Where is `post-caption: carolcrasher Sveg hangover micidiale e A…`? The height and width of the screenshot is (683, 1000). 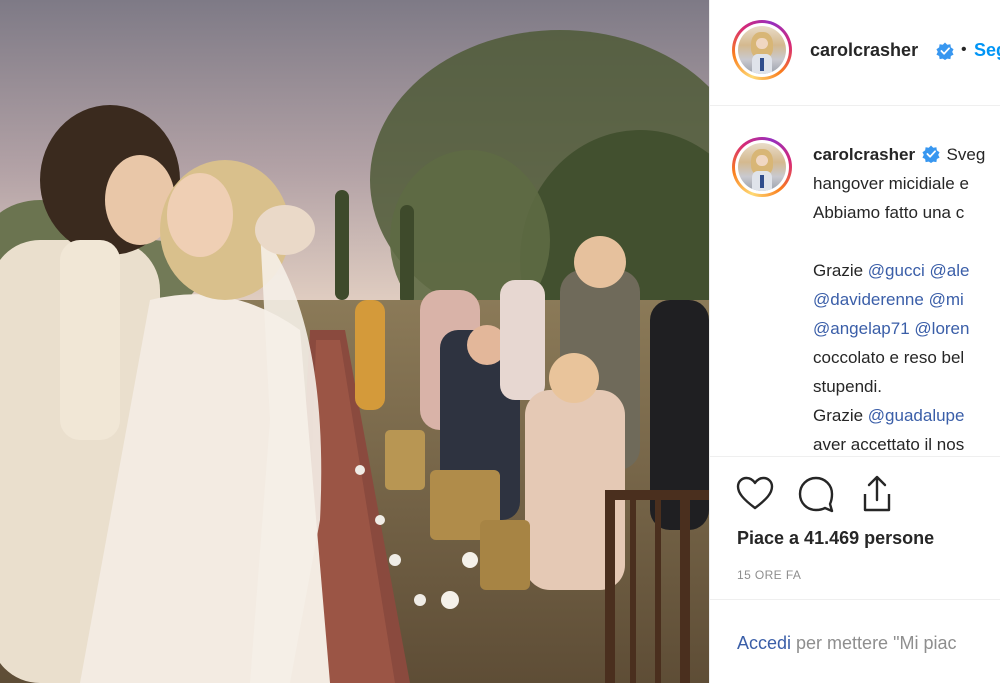
post-caption: carolcrasher Sveg hangover micidiale e A… is located at coordinates (906, 298).